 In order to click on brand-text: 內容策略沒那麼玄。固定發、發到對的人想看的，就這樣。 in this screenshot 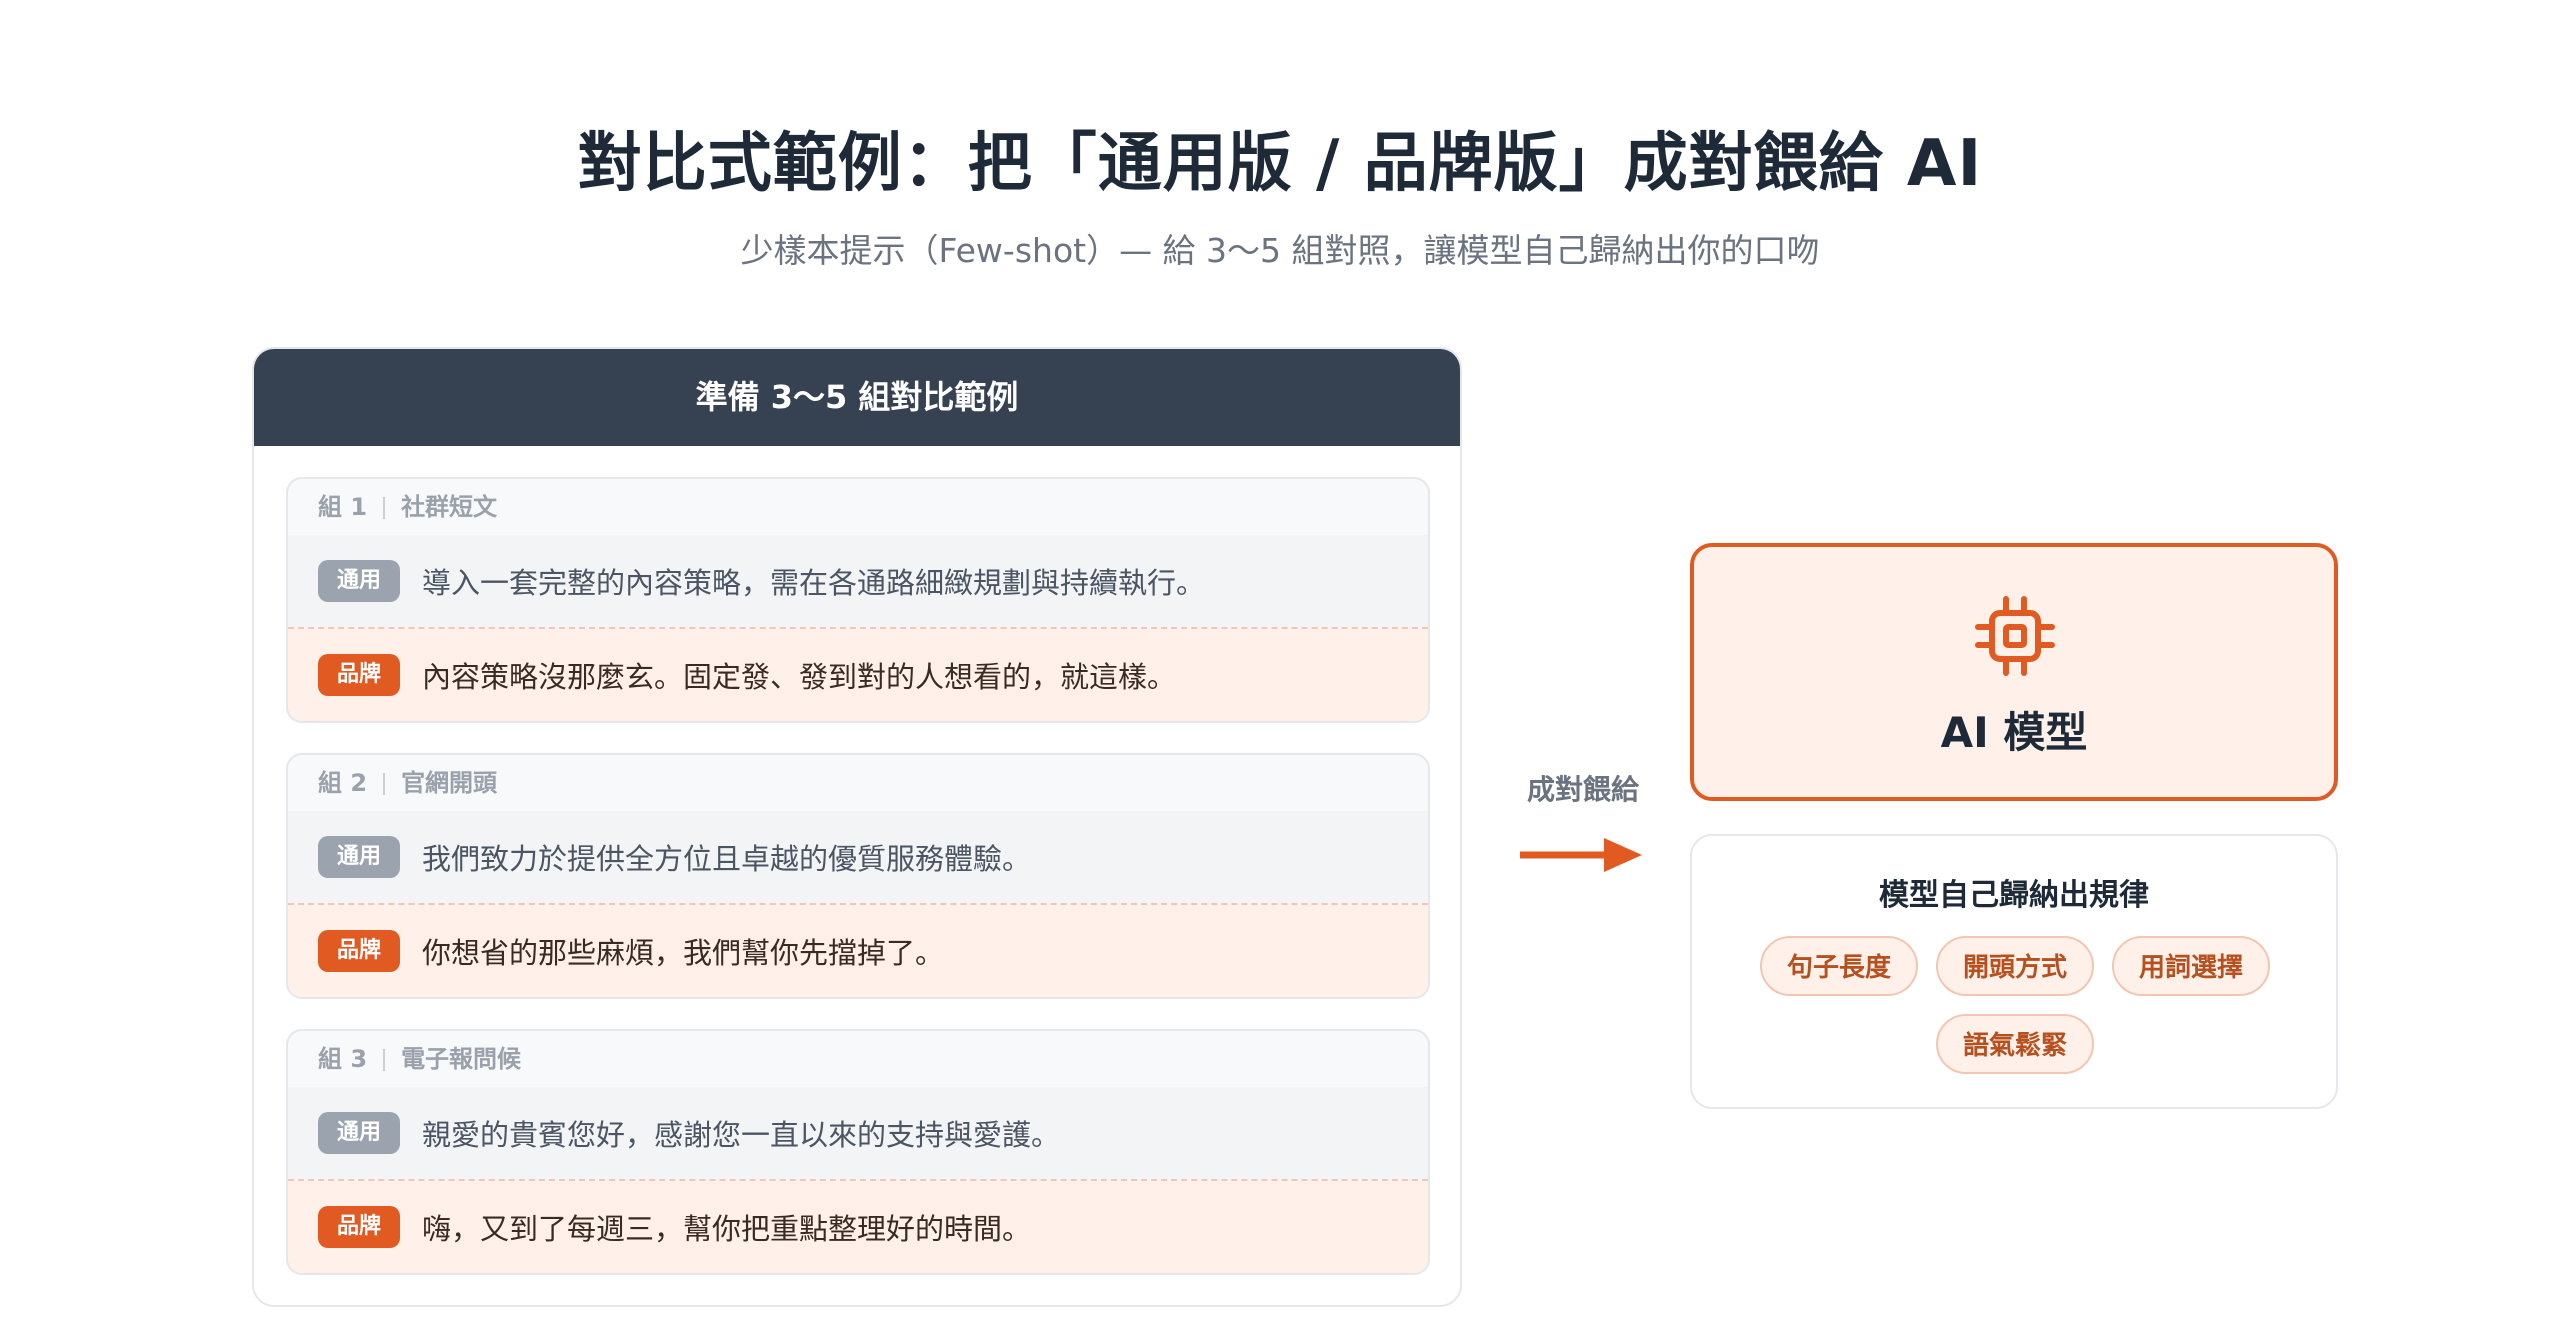, I will do `click(799, 677)`.